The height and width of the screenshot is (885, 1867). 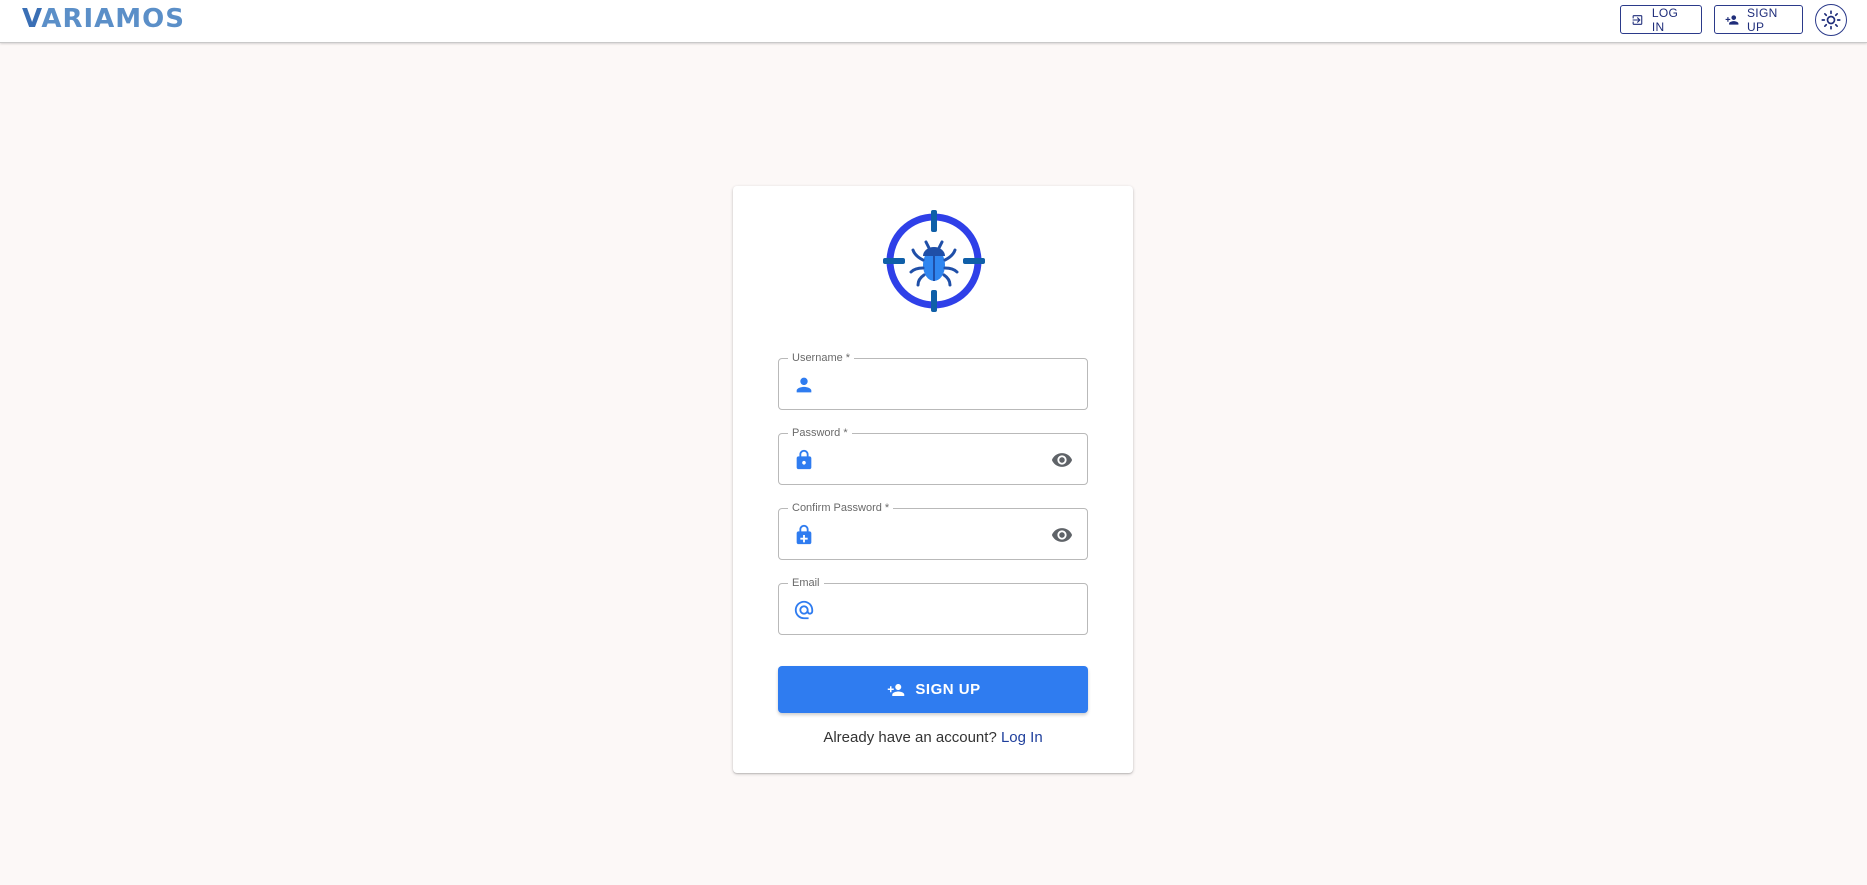 What do you see at coordinates (804, 534) in the screenshot?
I see `lock-plus-icon` at bounding box center [804, 534].